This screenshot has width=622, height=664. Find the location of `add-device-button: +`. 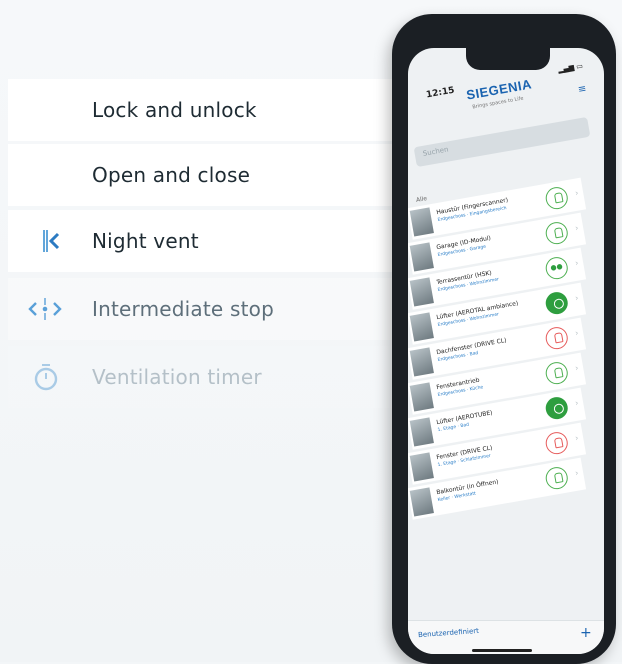

add-device-button: + is located at coordinates (586, 633).